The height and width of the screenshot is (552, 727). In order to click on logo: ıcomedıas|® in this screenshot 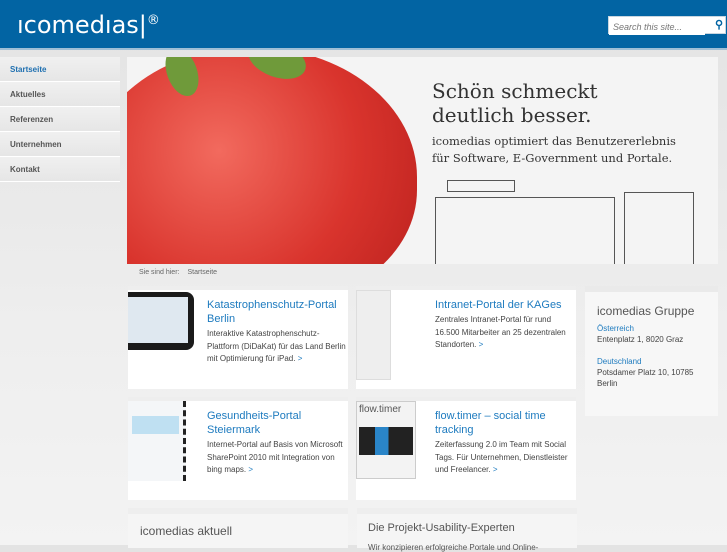, I will do `click(88, 25)`.